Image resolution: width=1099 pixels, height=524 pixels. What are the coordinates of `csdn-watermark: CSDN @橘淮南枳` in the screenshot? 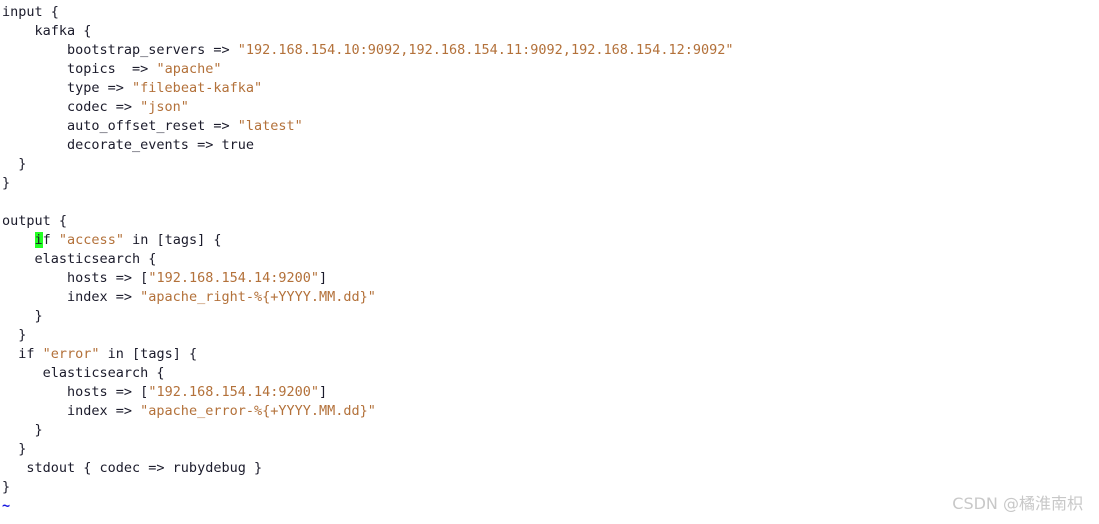 It's located at (1017, 503).